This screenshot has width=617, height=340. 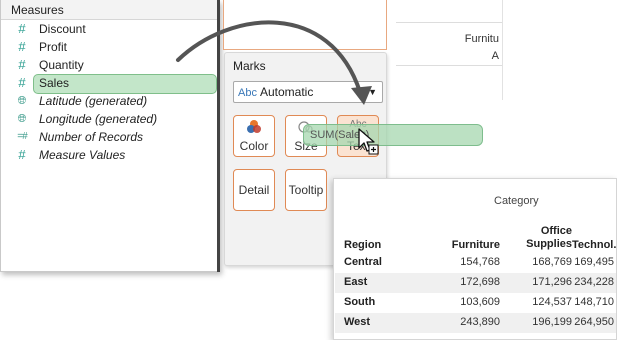 What do you see at coordinates (93, 101) in the screenshot?
I see `measure-label: Latitude (generated)` at bounding box center [93, 101].